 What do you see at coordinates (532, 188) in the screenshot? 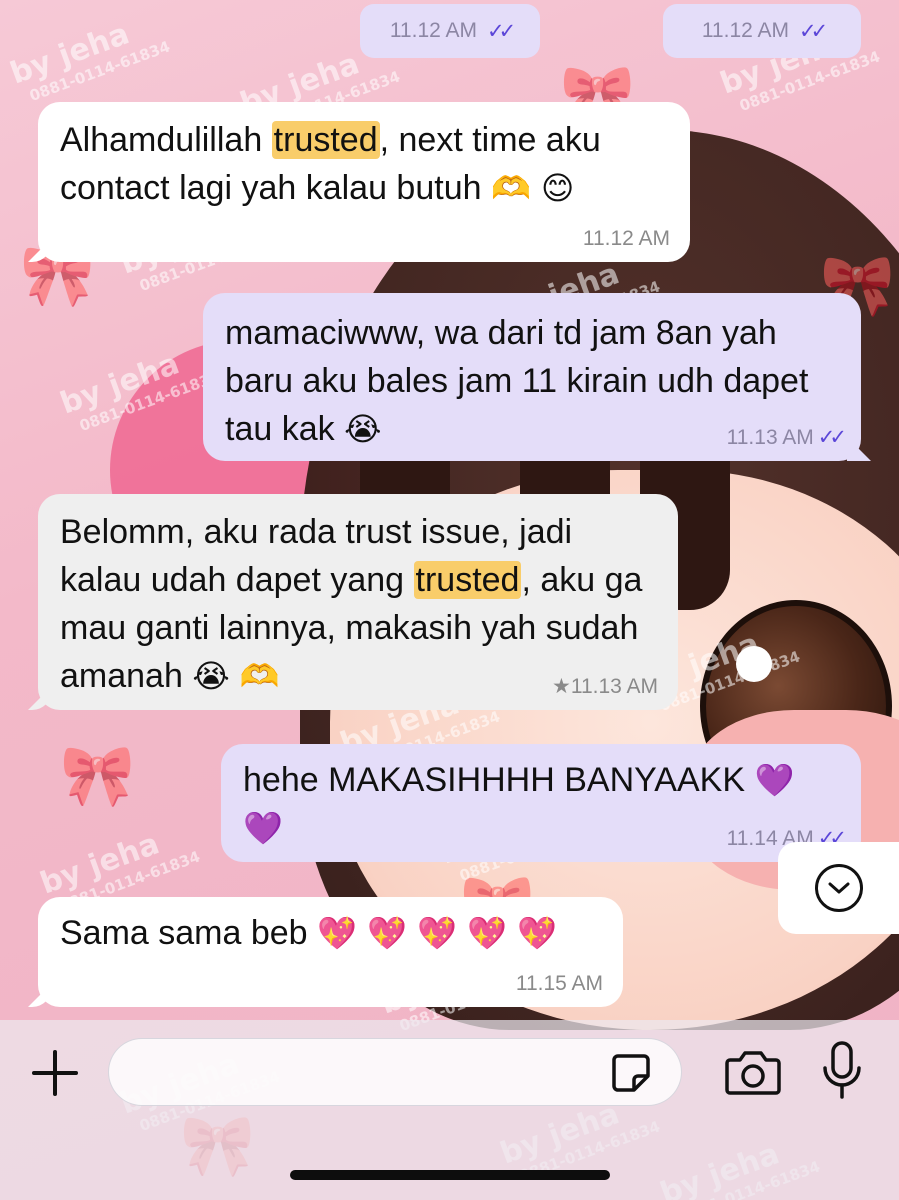
I see `message-emoji: 🫶 😊` at bounding box center [532, 188].